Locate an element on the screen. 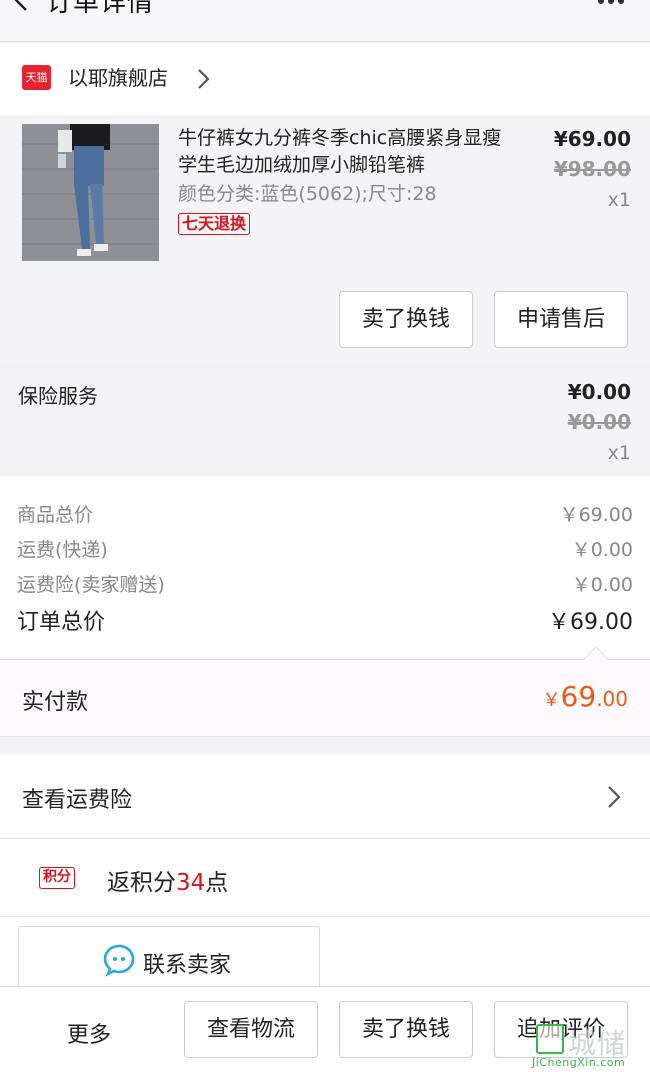 This screenshot has width=650, height=1072. seven-day-return-tag: 七天退换 is located at coordinates (214, 224).